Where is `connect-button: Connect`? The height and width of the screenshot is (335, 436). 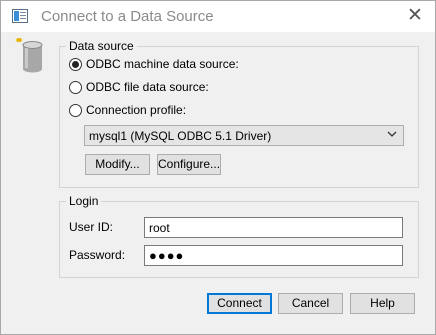 connect-button: Connect is located at coordinates (239, 303).